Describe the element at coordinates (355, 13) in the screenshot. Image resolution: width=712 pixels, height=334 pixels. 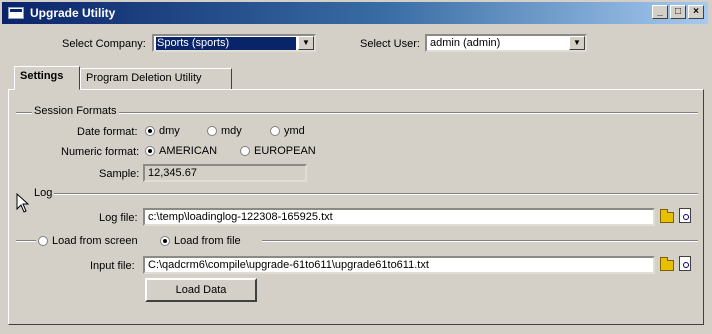
I see `title-bar: Upgrade Utility _ □ ×` at that location.